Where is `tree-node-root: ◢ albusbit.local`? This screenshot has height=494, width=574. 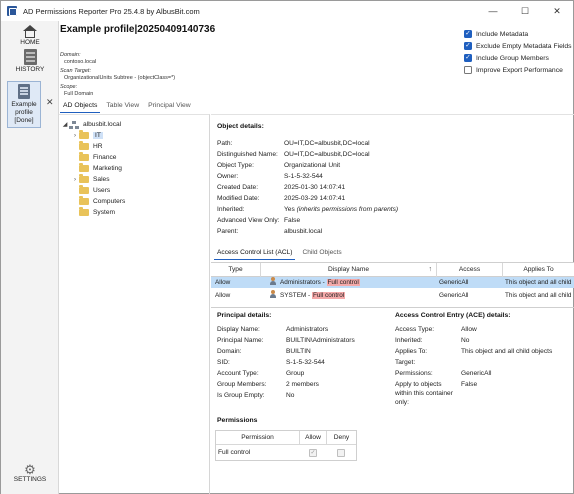
tree-node-root: ◢ albusbit.local is located at coordinates (91, 124).